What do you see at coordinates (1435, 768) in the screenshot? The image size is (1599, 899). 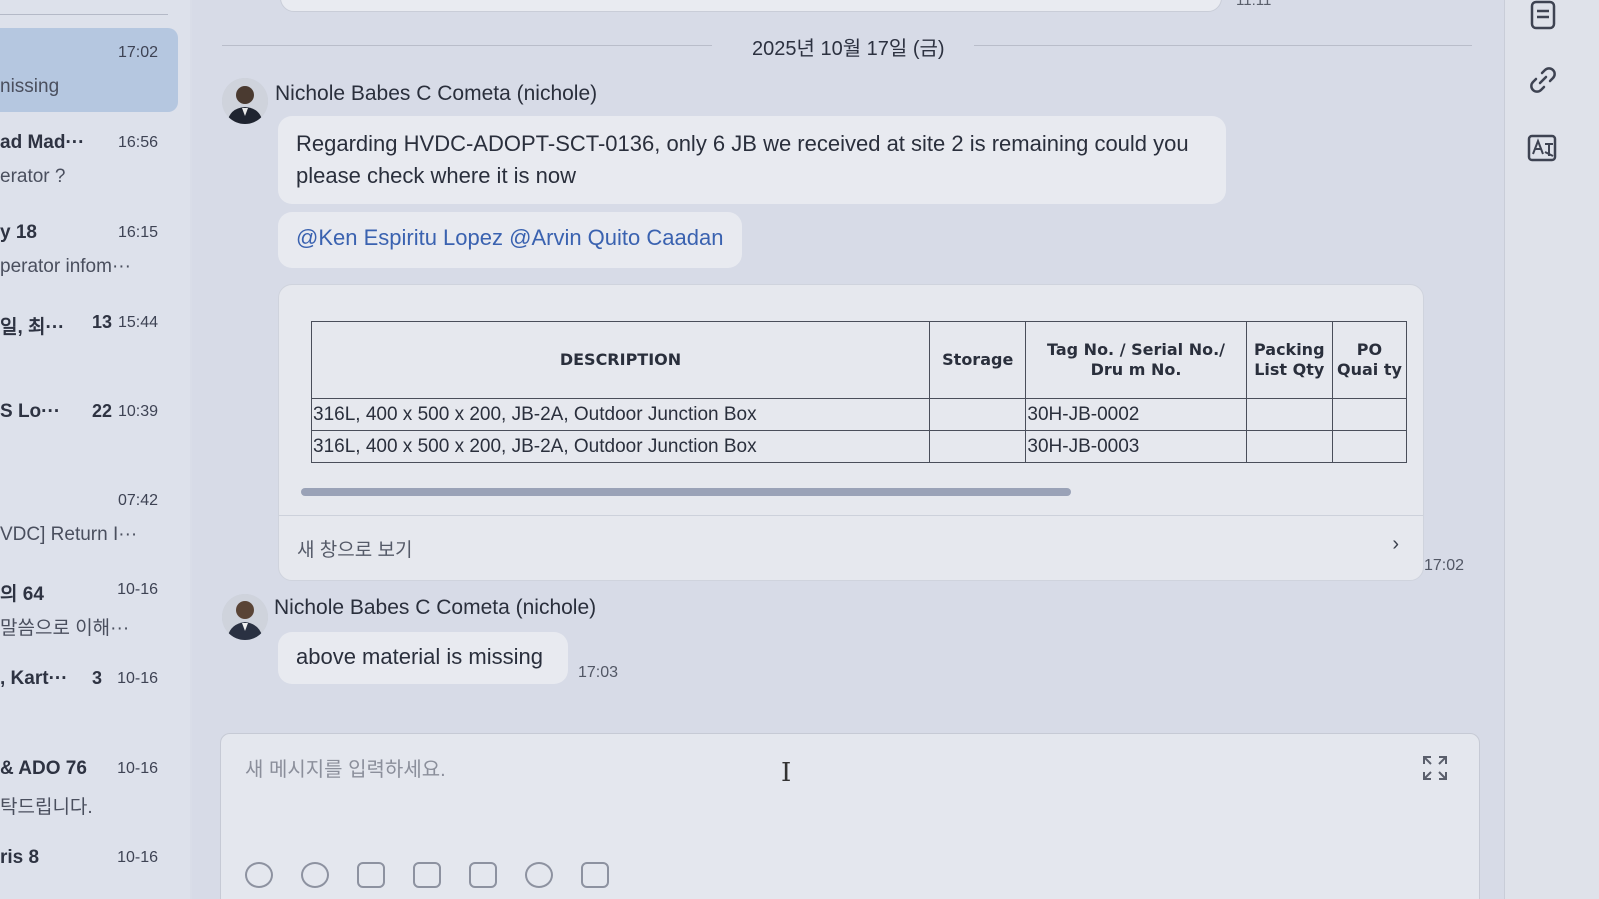 I see `expand-icon` at bounding box center [1435, 768].